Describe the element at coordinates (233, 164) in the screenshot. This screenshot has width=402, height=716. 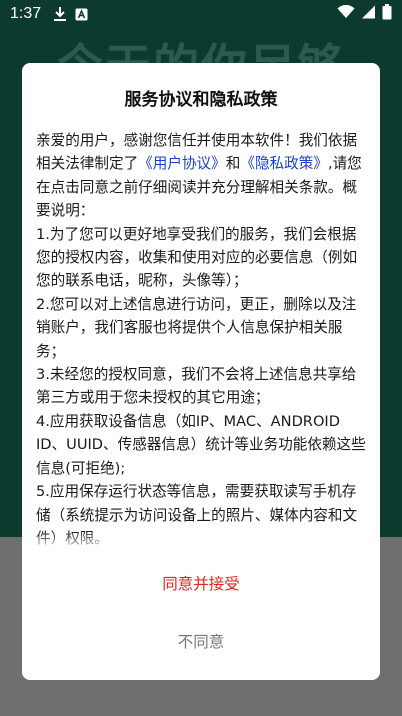
I see `intro-and-text: 和` at that location.